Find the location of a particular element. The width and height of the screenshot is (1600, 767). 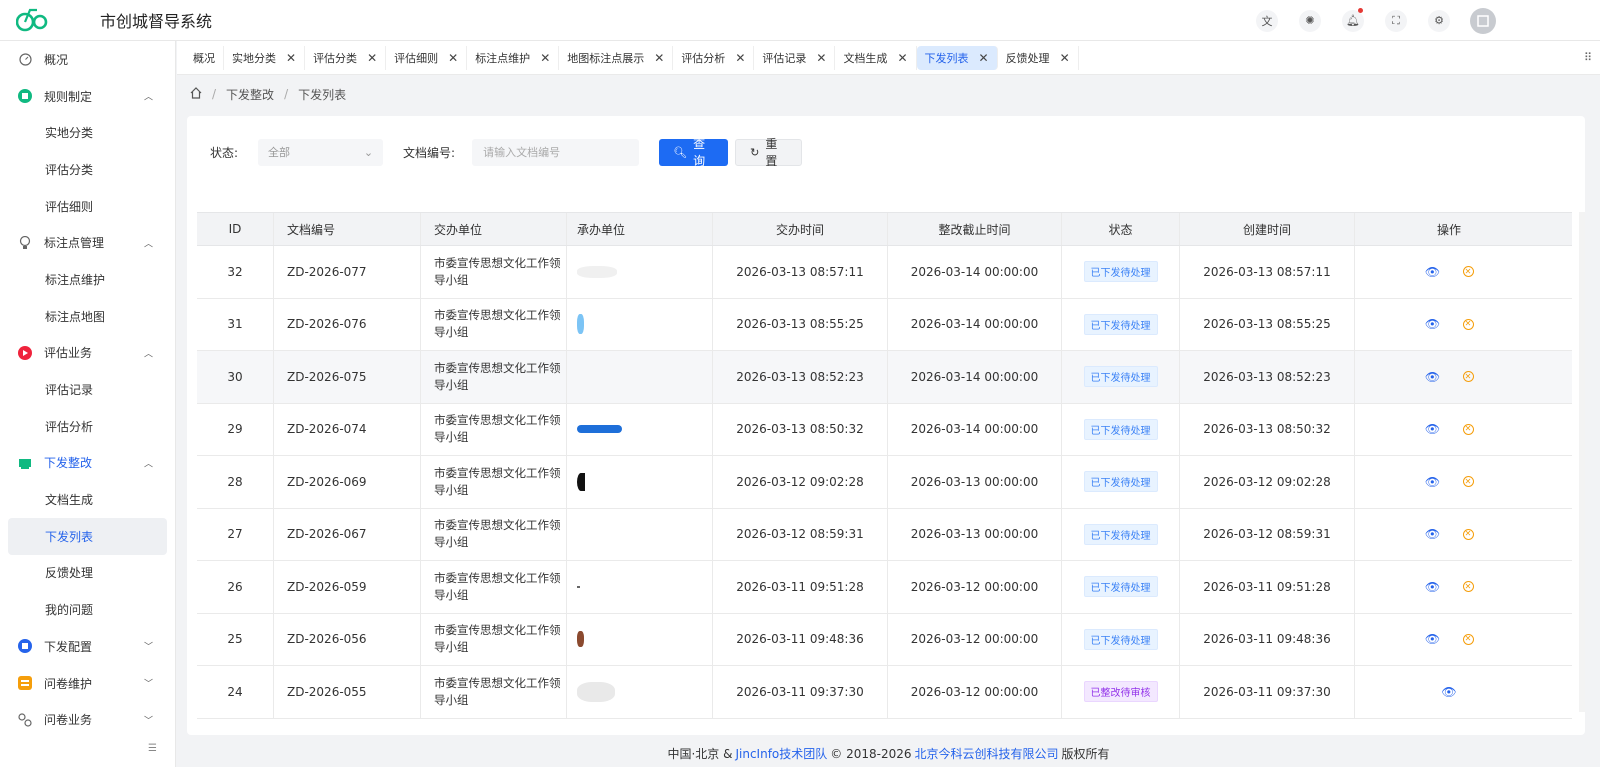

tab-dispatch-list: 下发列表 ✕ is located at coordinates (957, 57).